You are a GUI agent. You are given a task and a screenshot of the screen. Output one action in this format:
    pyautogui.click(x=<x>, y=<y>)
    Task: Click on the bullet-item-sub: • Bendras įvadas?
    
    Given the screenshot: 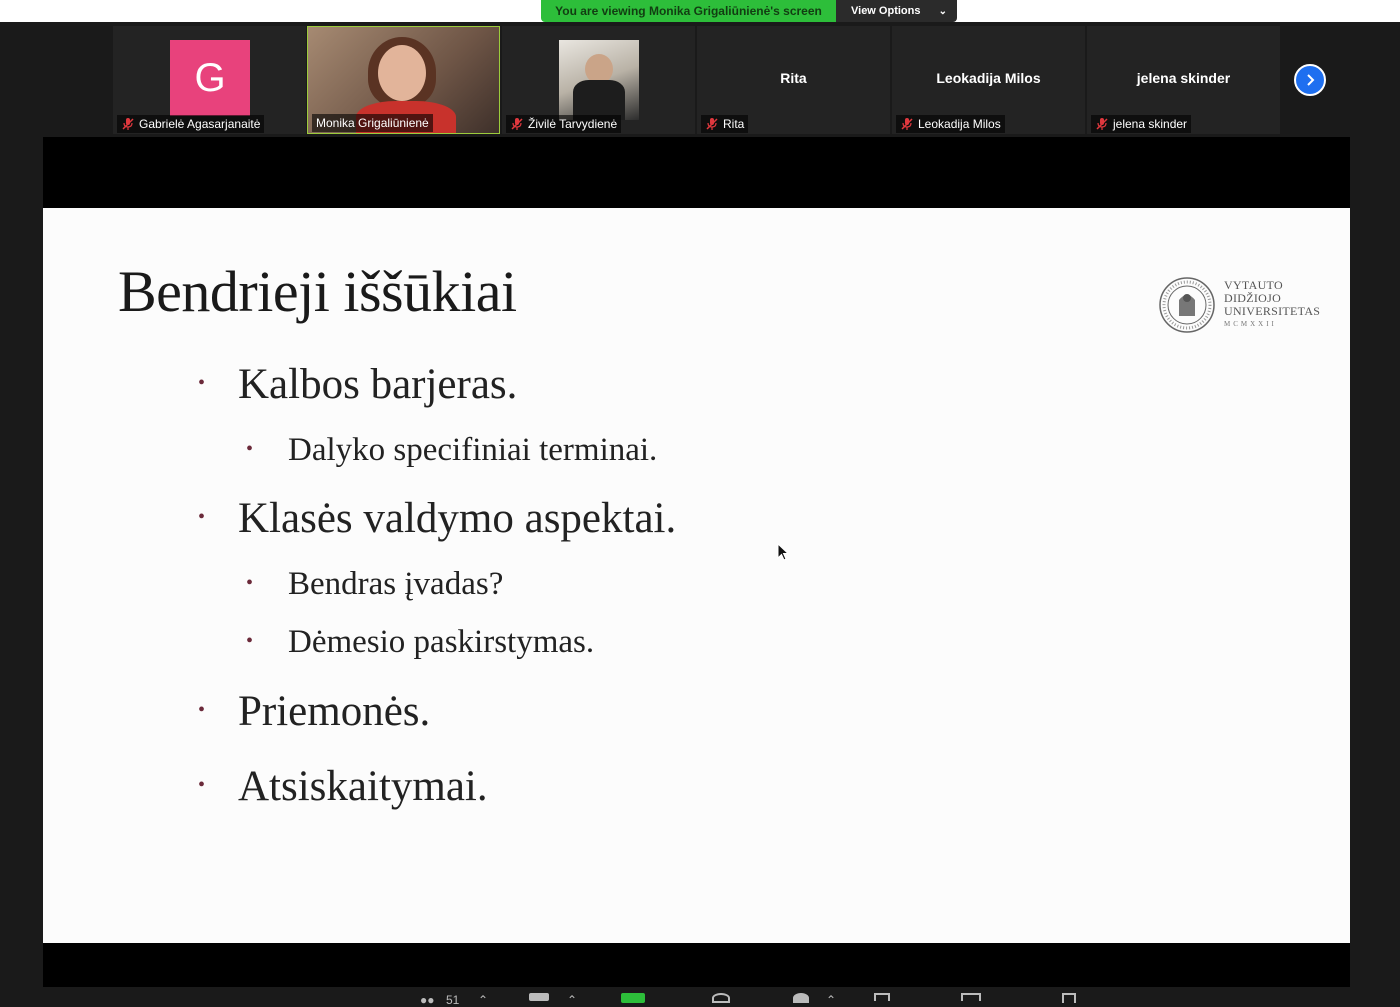 What is the action you would take?
    pyautogui.click(x=375, y=584)
    